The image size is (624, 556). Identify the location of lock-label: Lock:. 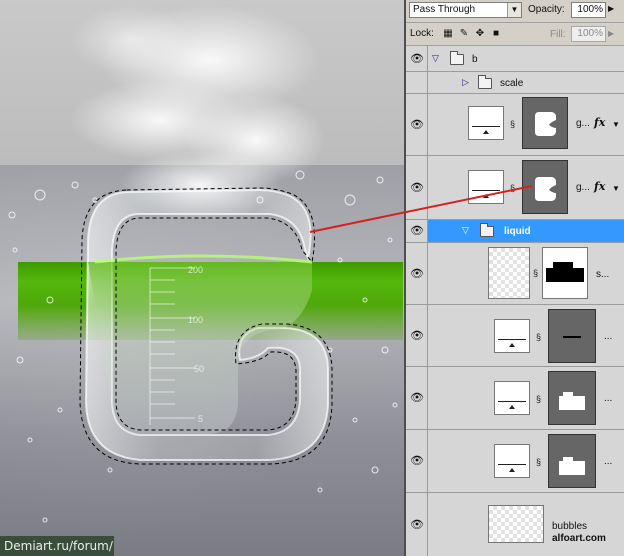
(422, 33).